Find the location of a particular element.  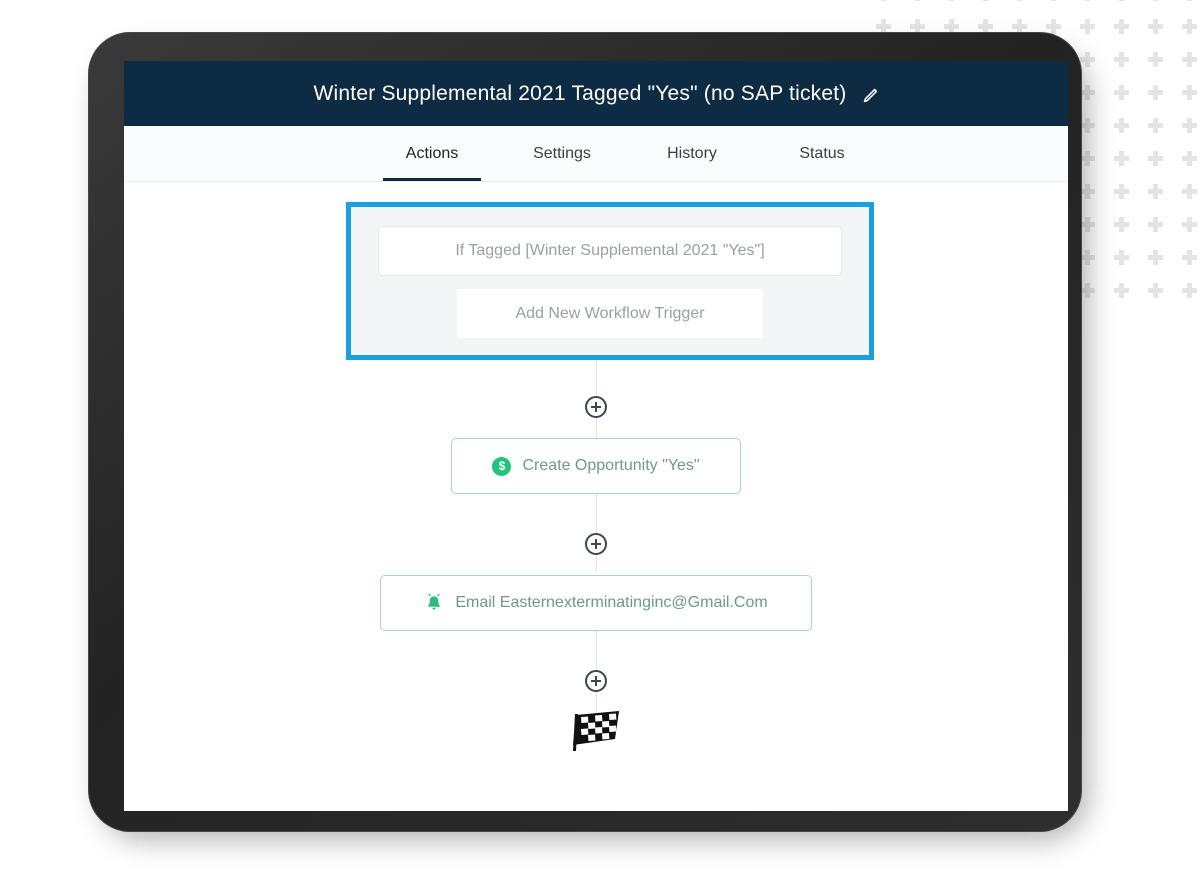

add-workflow-trigger-button: Add New Workflow Trigger is located at coordinates (610, 313).